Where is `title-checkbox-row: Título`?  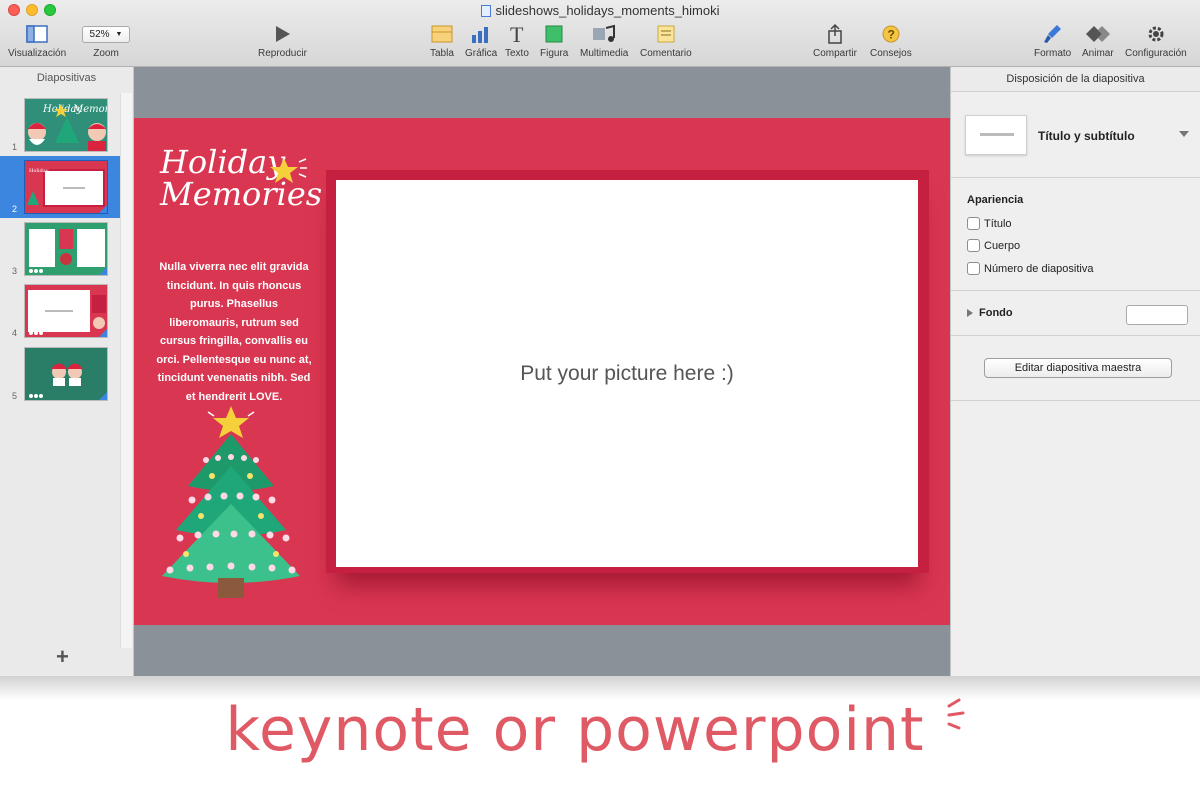 title-checkbox-row: Título is located at coordinates (989, 223).